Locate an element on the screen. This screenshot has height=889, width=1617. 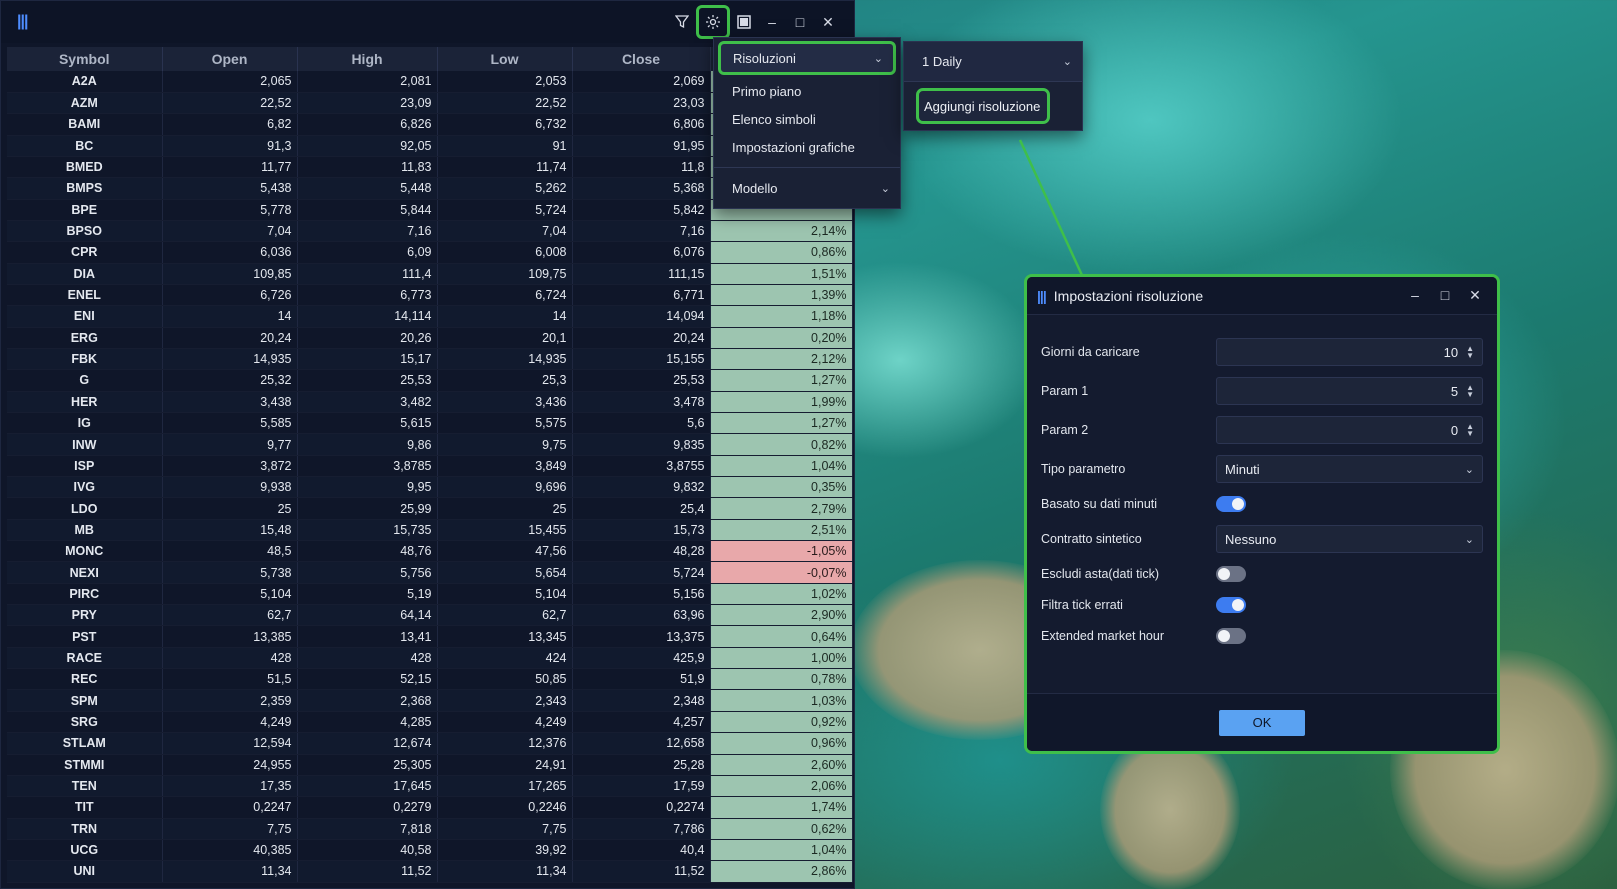
column-header-high: High is located at coordinates (367, 59).